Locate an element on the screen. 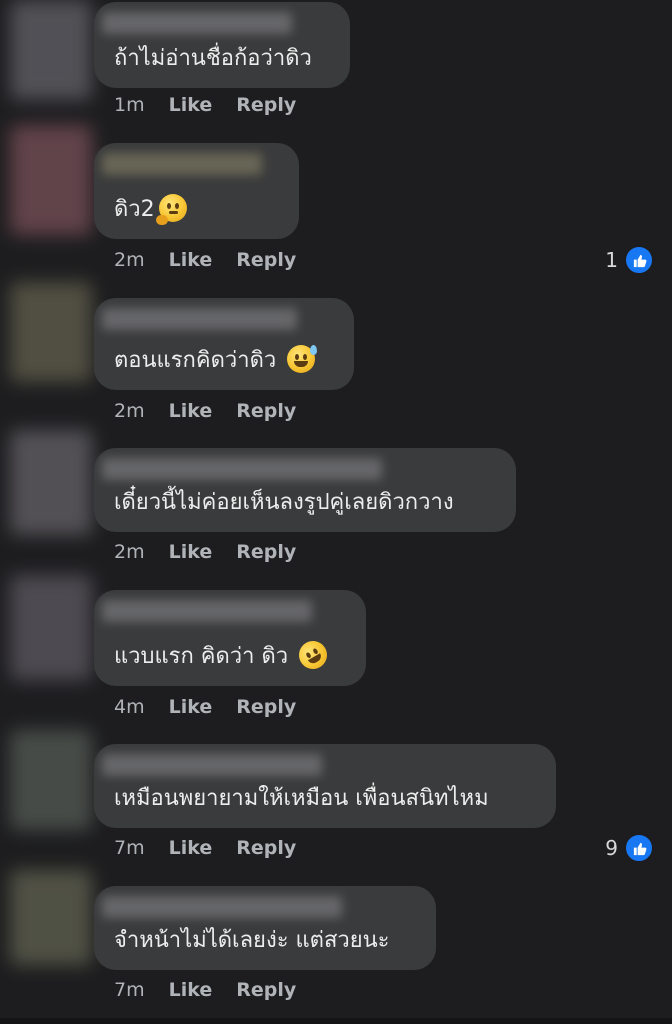 The height and width of the screenshot is (1024, 672). comment-text-content: เหมือนพยายามให้เหมือน เพื่อนสนิทไหม is located at coordinates (301, 798).